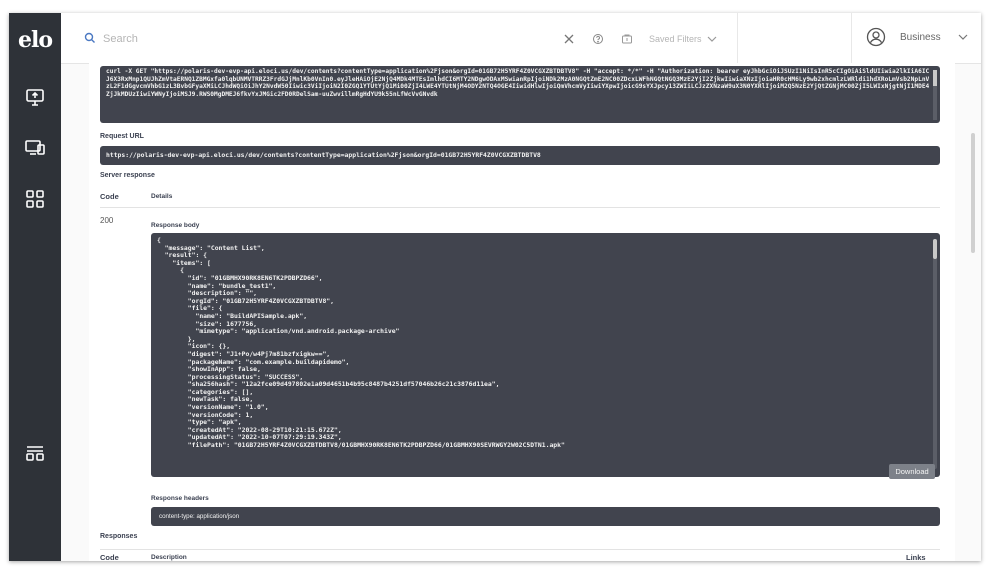 Image resolution: width=989 pixels, height=575 pixels. What do you see at coordinates (35, 453) in the screenshot?
I see `menu-stack-icon` at bounding box center [35, 453].